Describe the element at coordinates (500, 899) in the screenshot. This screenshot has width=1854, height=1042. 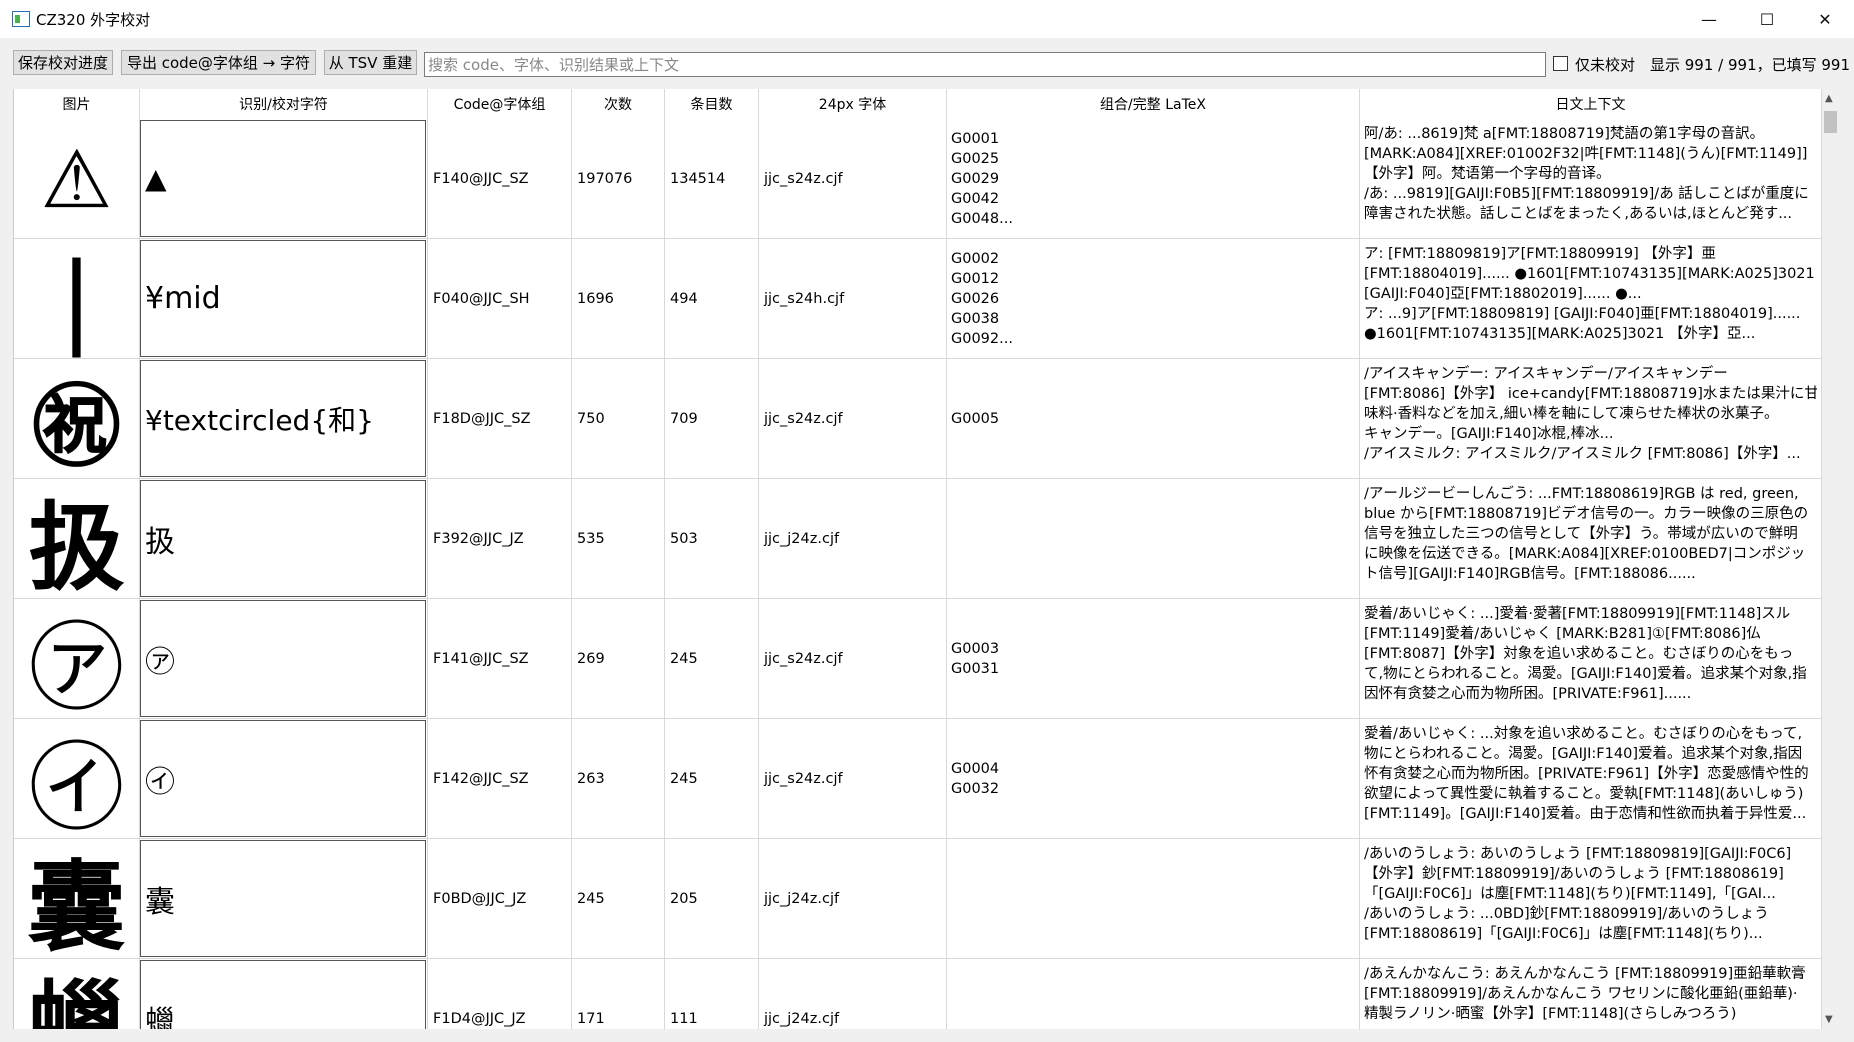
I see `code-cell: F0BD@JJC_JZ` at that location.